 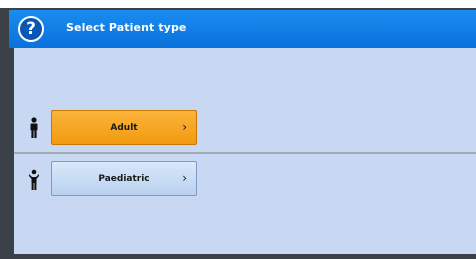 I want to click on help-icon: ?, so click(x=31, y=29).